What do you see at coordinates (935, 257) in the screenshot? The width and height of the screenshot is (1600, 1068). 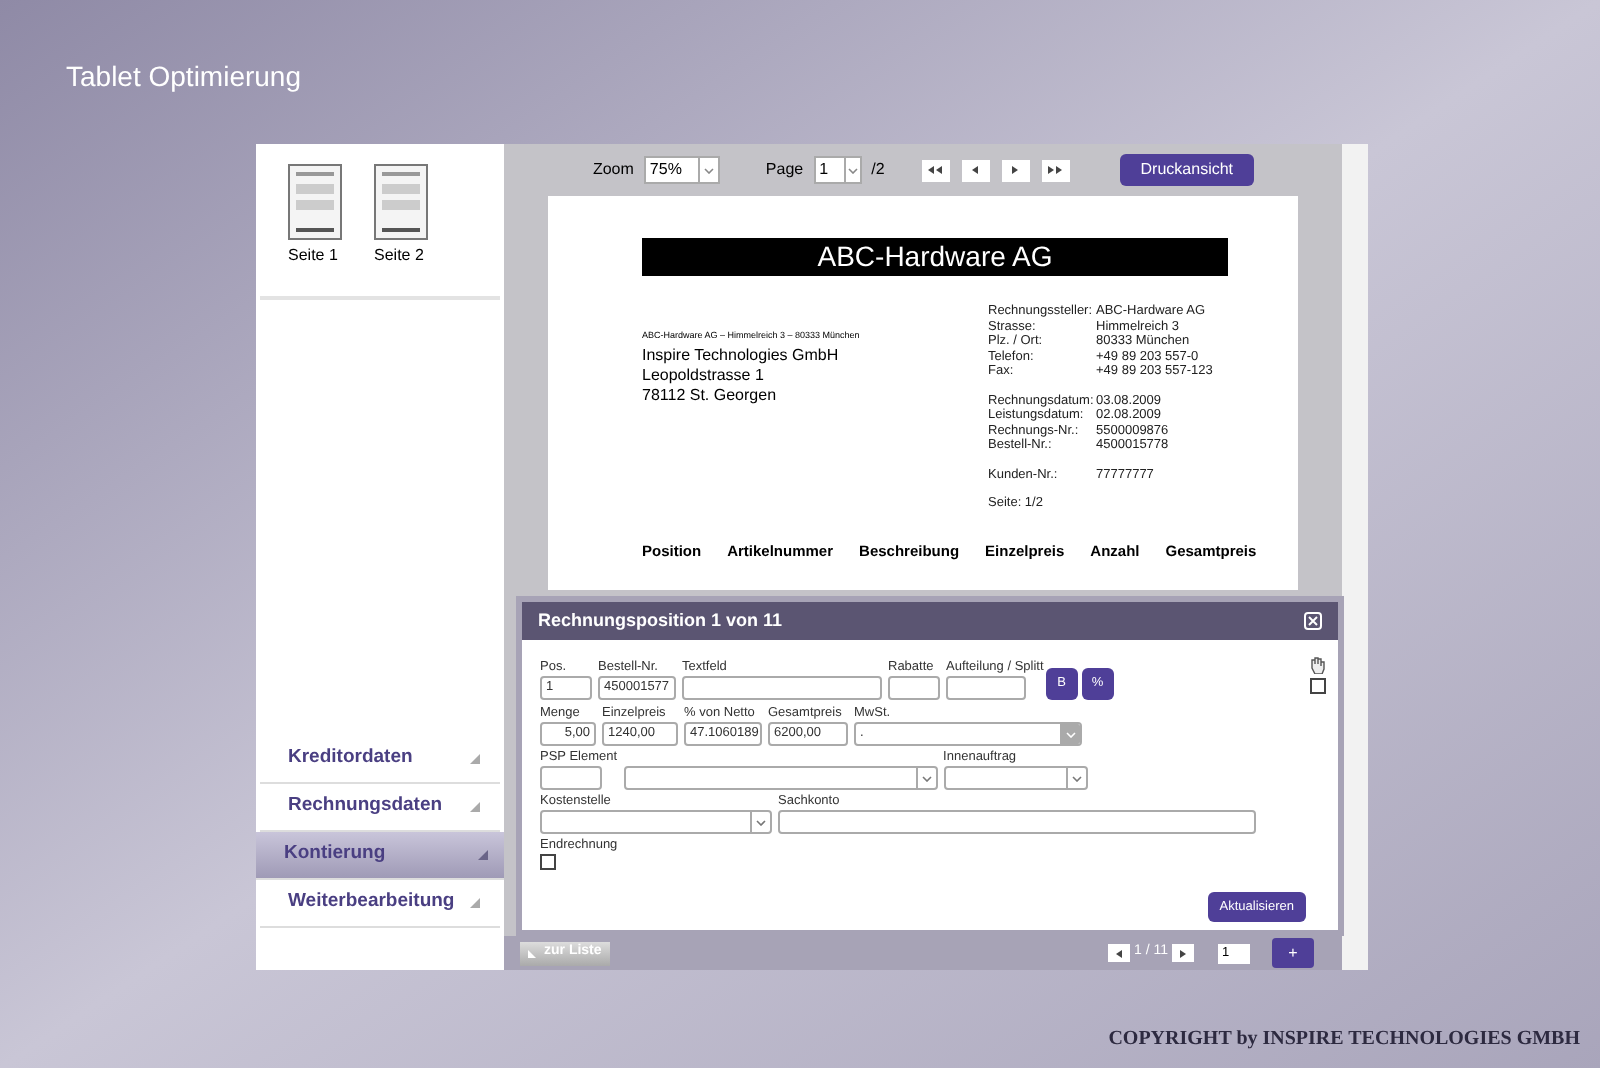 I see `company-banner: ABC-Hardware AG` at bounding box center [935, 257].